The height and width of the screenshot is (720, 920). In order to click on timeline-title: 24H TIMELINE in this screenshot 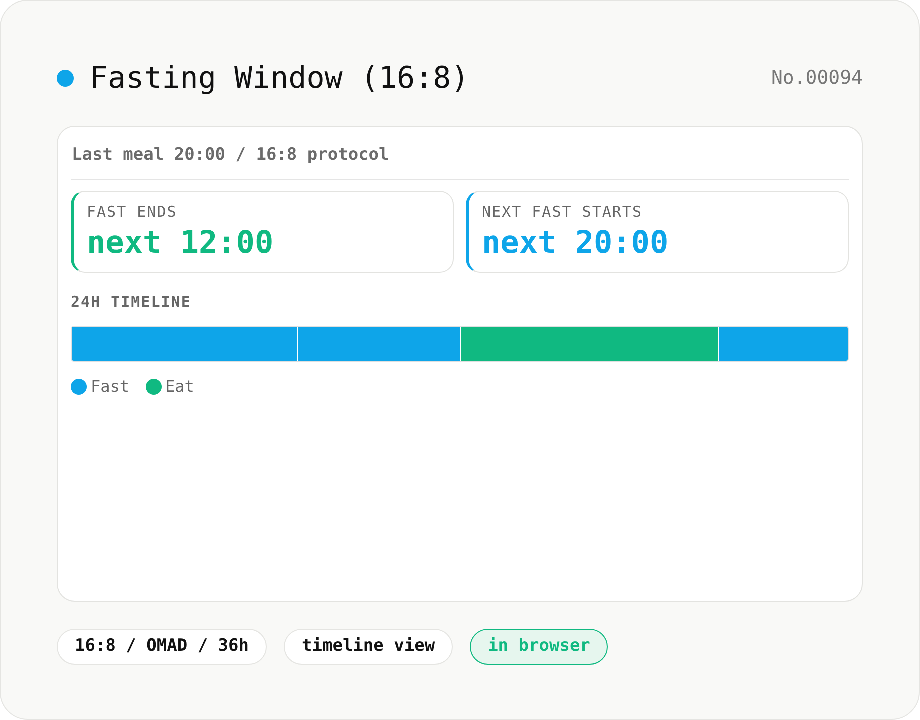, I will do `click(131, 302)`.